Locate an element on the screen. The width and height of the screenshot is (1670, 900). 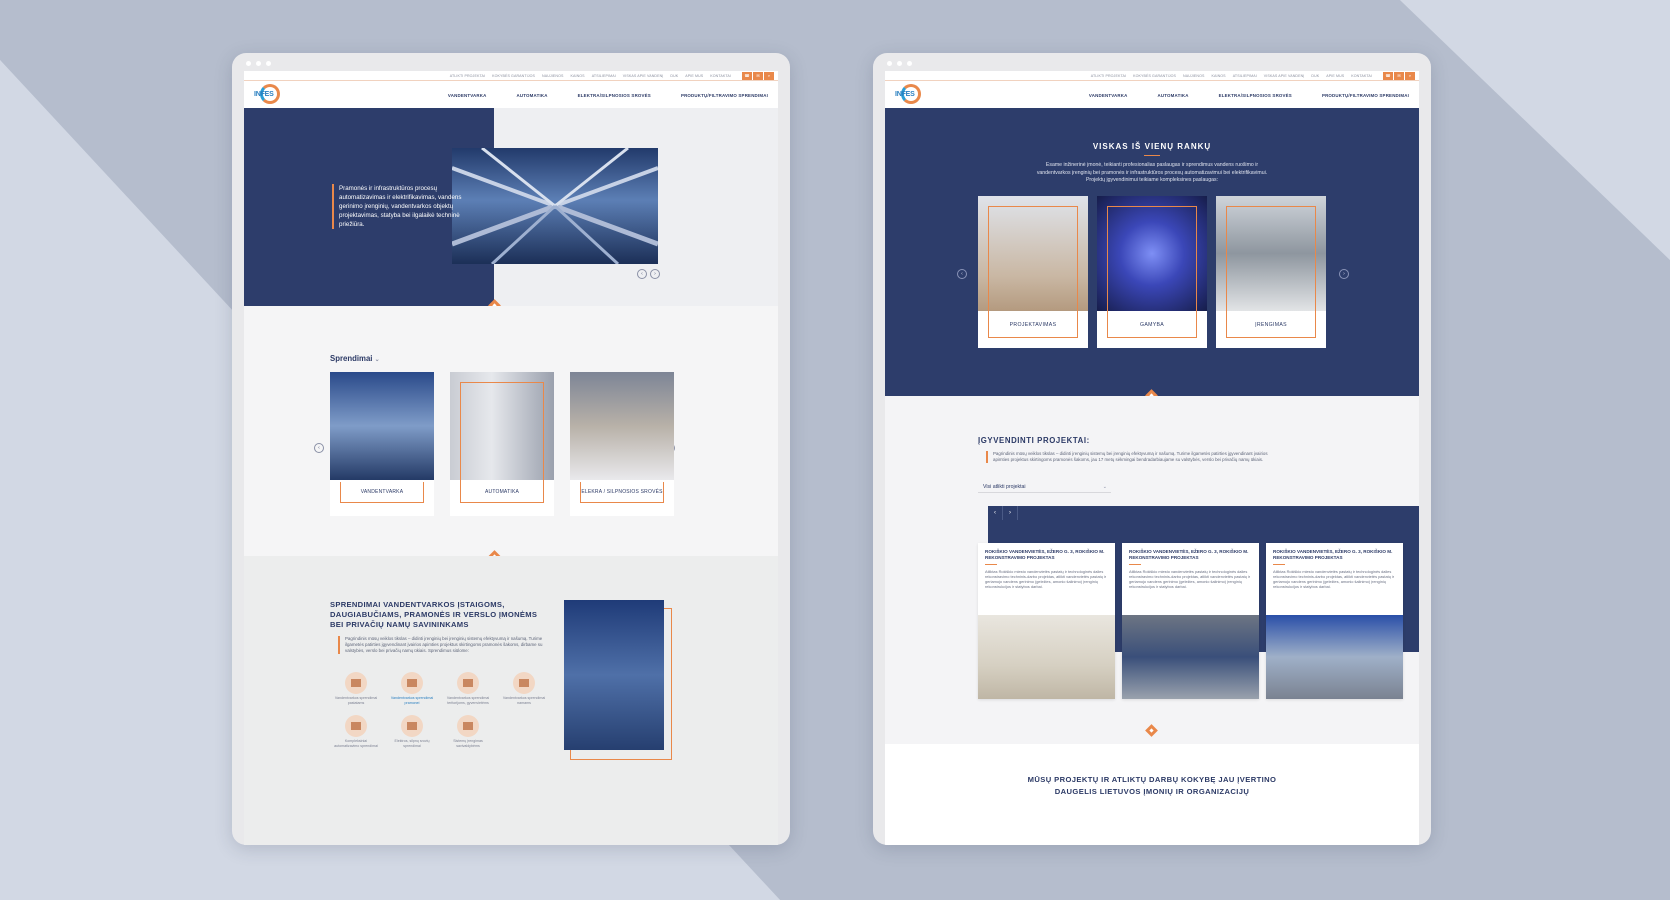
service-card-gamyba: GAMYBA is located at coordinates (1152, 272).